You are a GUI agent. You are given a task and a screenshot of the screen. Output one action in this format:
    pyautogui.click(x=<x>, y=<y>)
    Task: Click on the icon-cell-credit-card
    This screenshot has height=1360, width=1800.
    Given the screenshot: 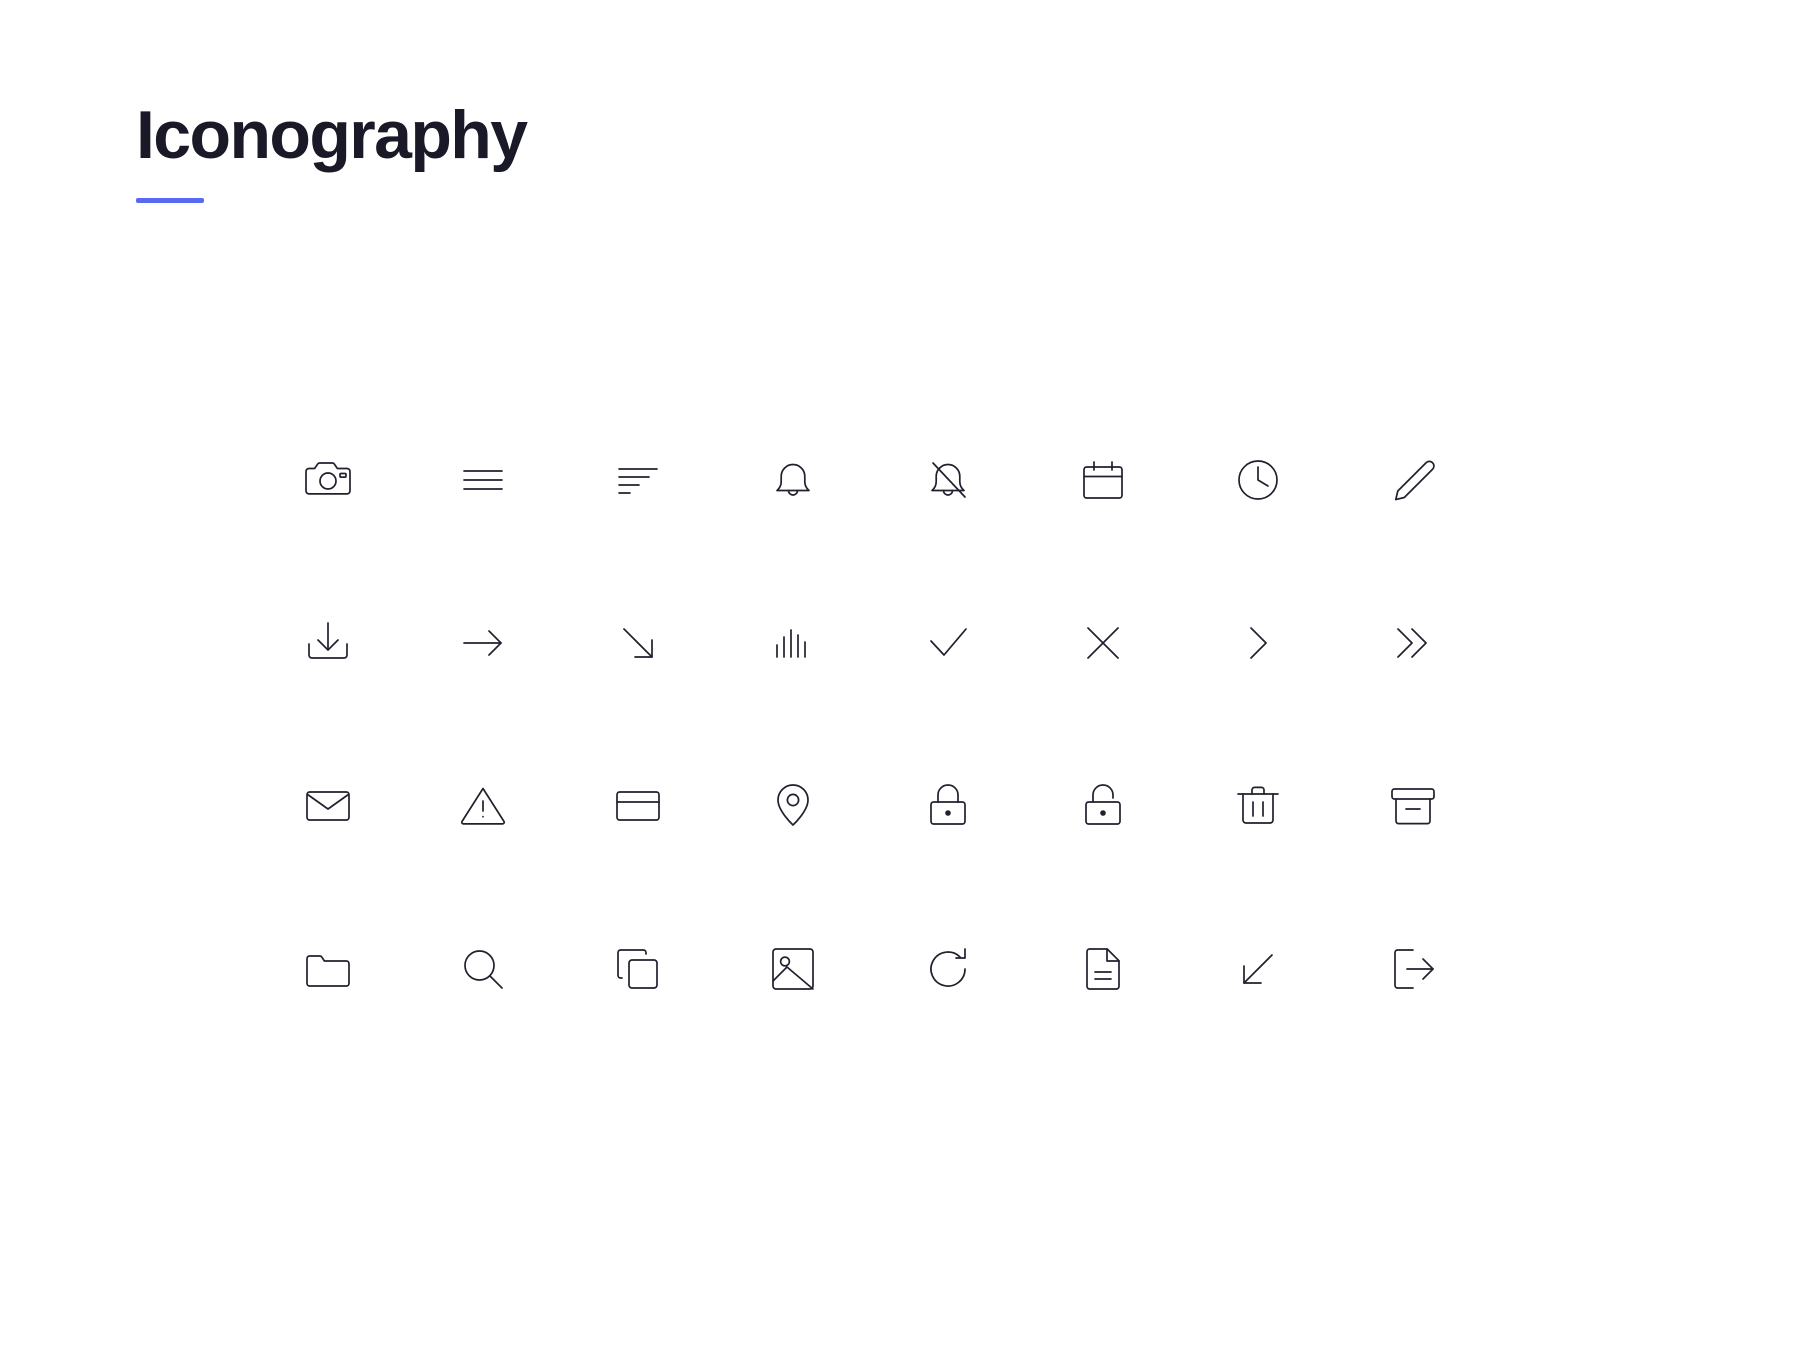 What is the action you would take?
    pyautogui.click(x=687, y=859)
    